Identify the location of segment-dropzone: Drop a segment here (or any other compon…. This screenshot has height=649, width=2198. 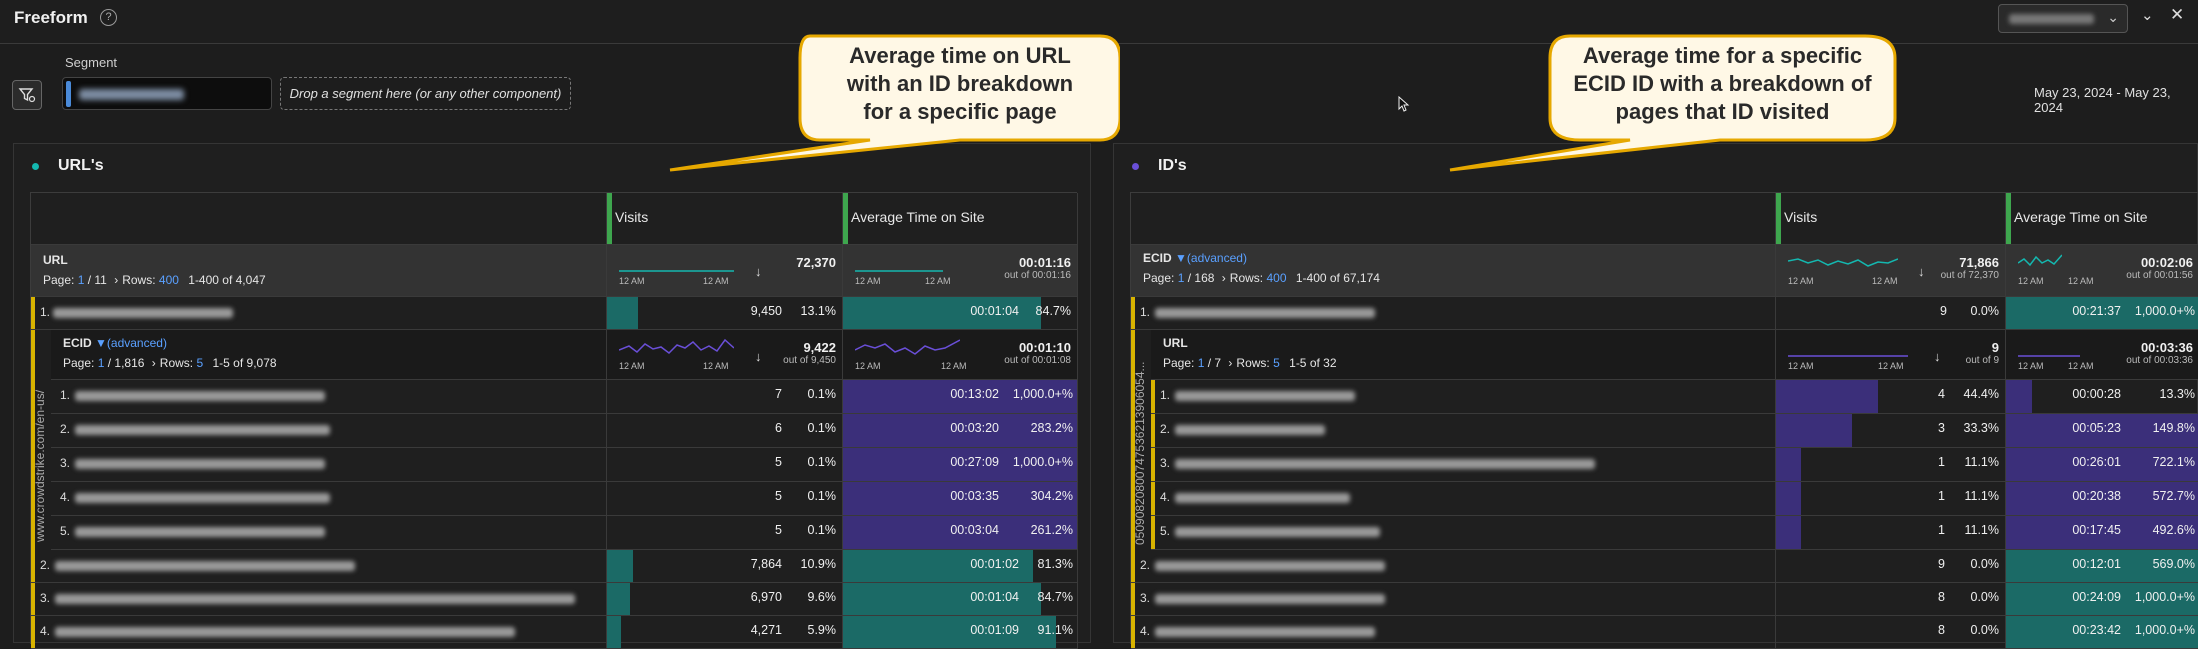
(425, 93).